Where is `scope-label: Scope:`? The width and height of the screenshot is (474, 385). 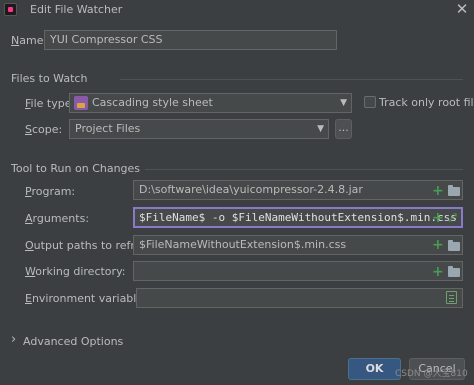
scope-label: Scope: is located at coordinates (44, 129).